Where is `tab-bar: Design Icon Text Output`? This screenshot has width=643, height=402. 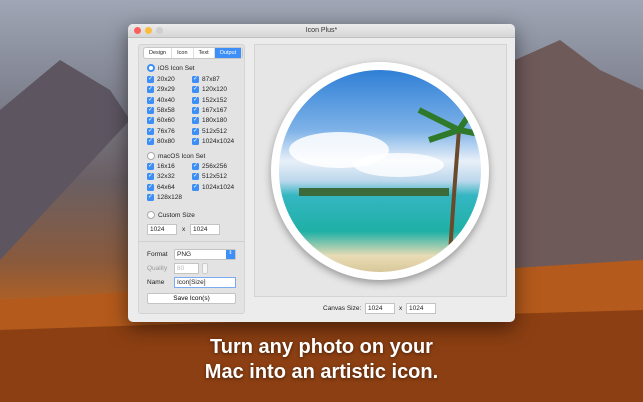 tab-bar: Design Icon Text Output is located at coordinates (193, 53).